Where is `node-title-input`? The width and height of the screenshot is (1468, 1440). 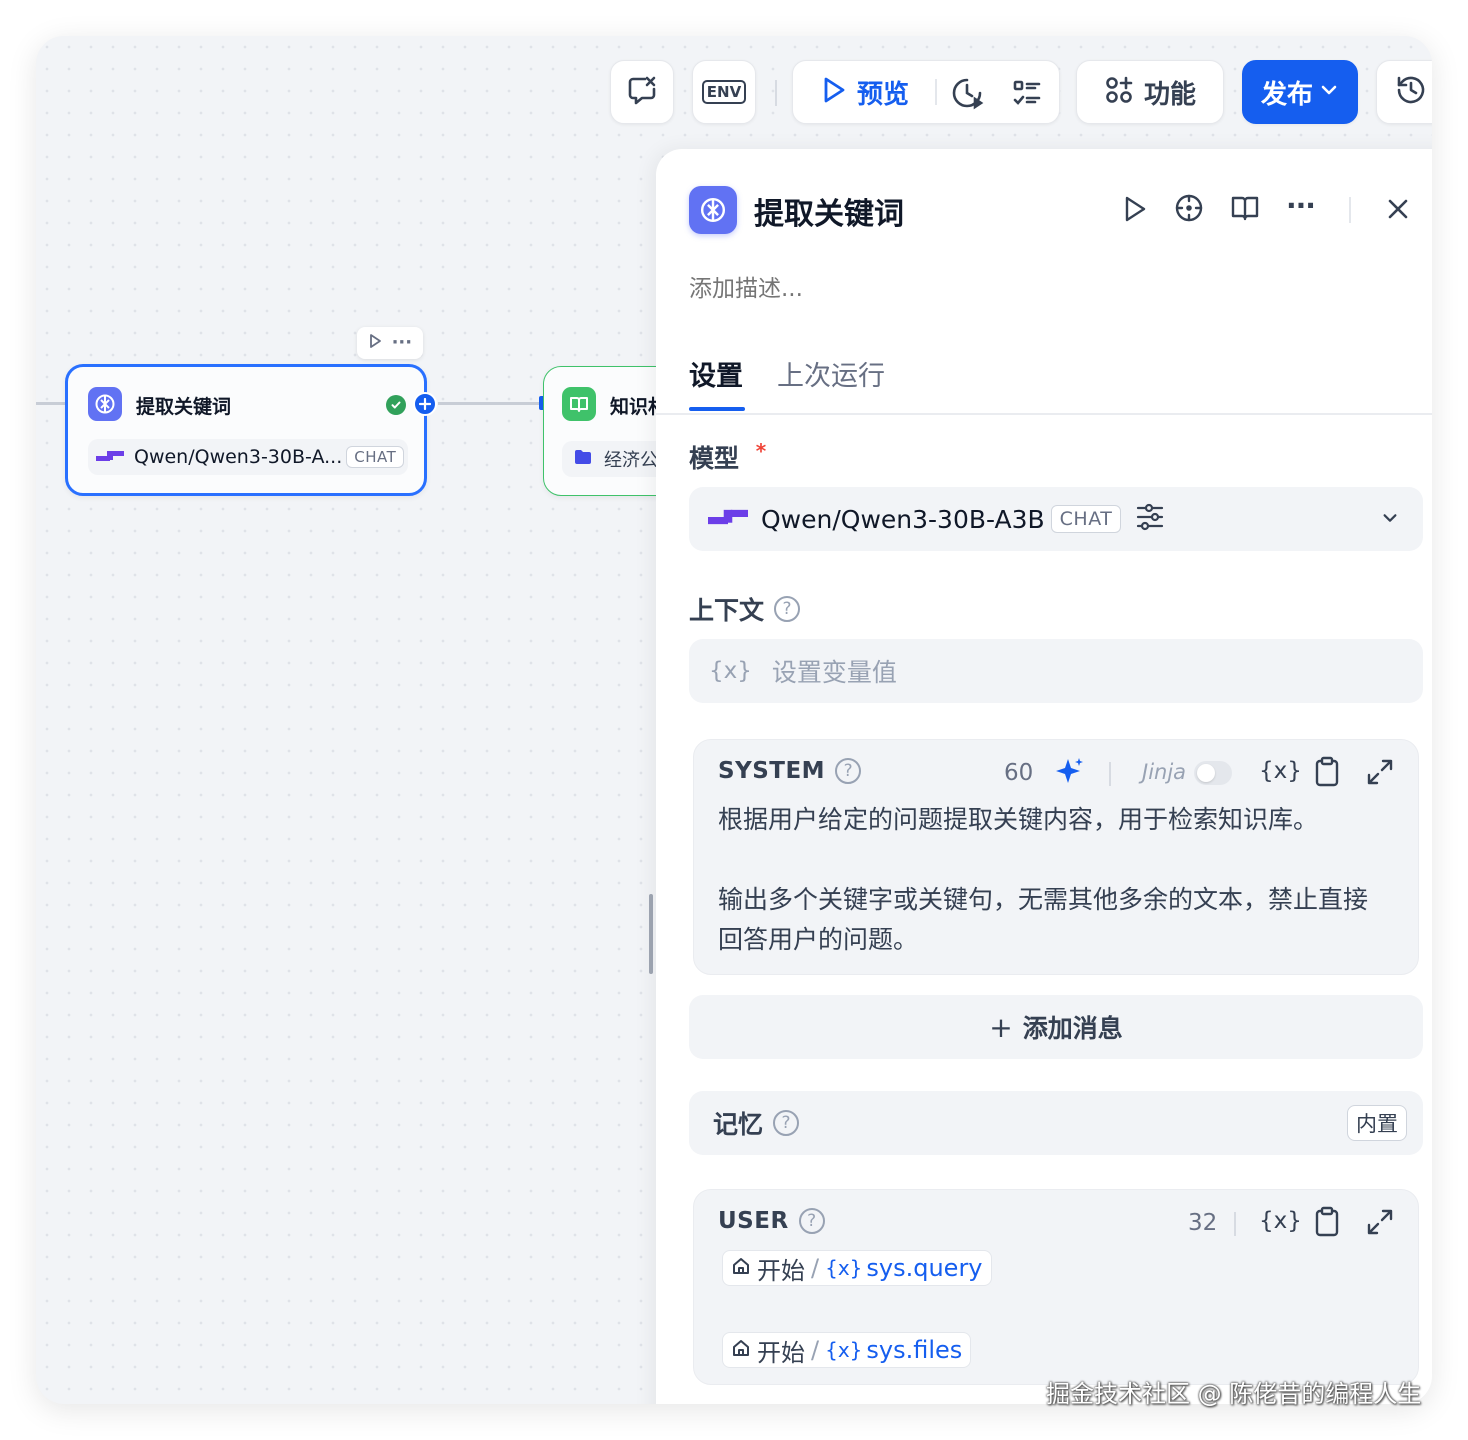
node-title-input is located at coordinates (914, 211).